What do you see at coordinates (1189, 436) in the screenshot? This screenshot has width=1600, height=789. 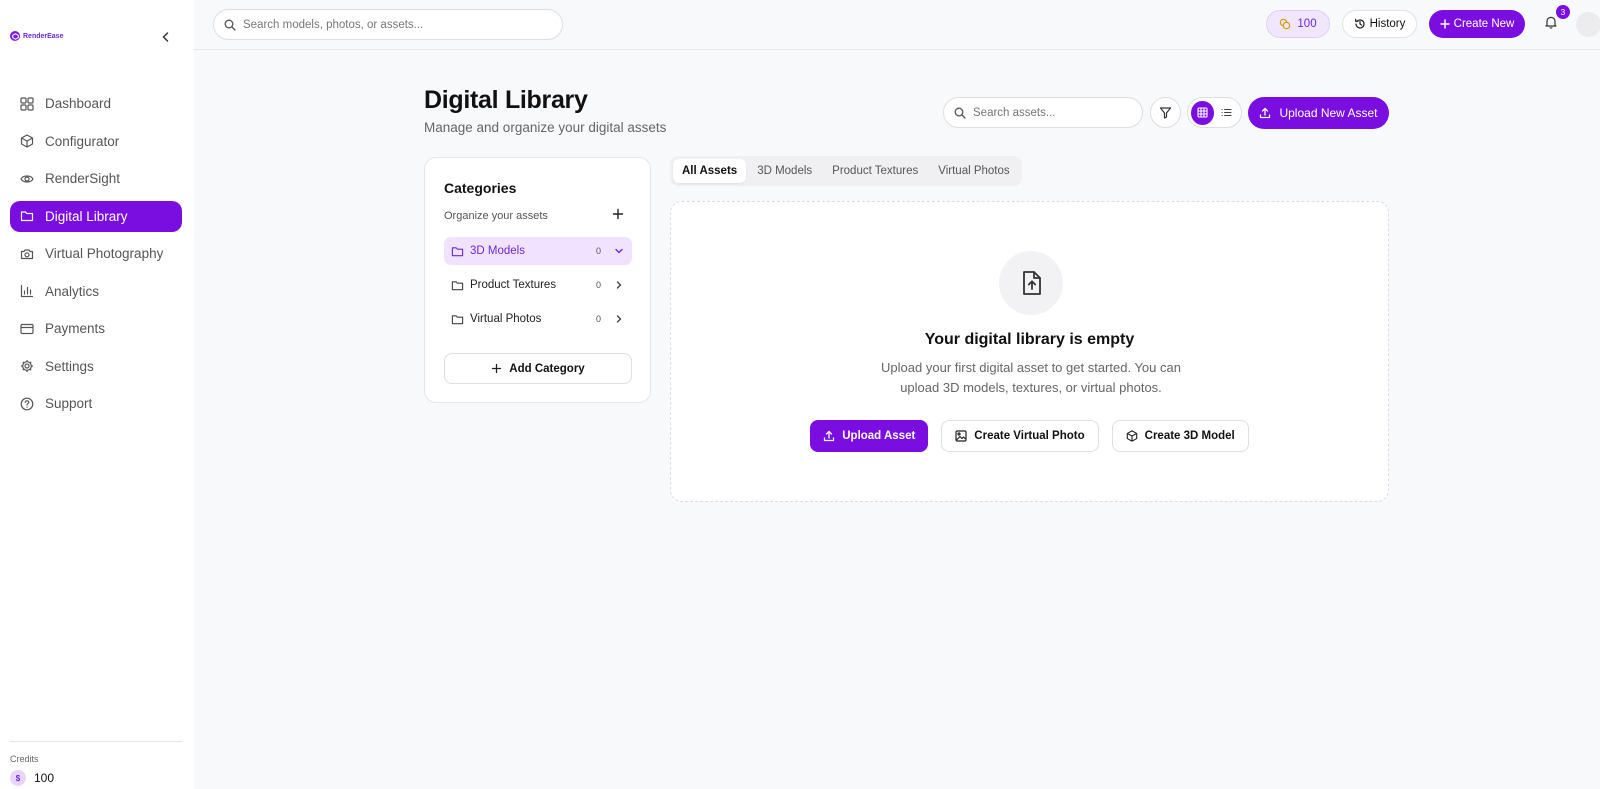 I see `create-3d-model-label: Create 3D Model` at bounding box center [1189, 436].